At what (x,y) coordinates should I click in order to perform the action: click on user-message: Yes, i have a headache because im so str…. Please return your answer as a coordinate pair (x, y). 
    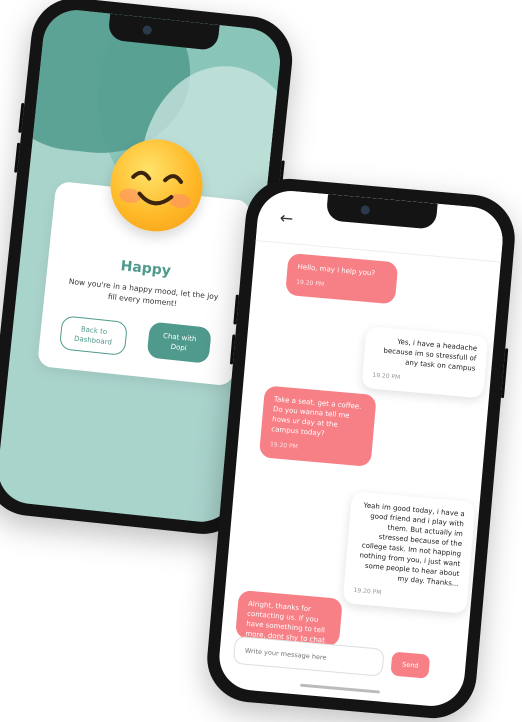
    Looking at the image, I should click on (425, 362).